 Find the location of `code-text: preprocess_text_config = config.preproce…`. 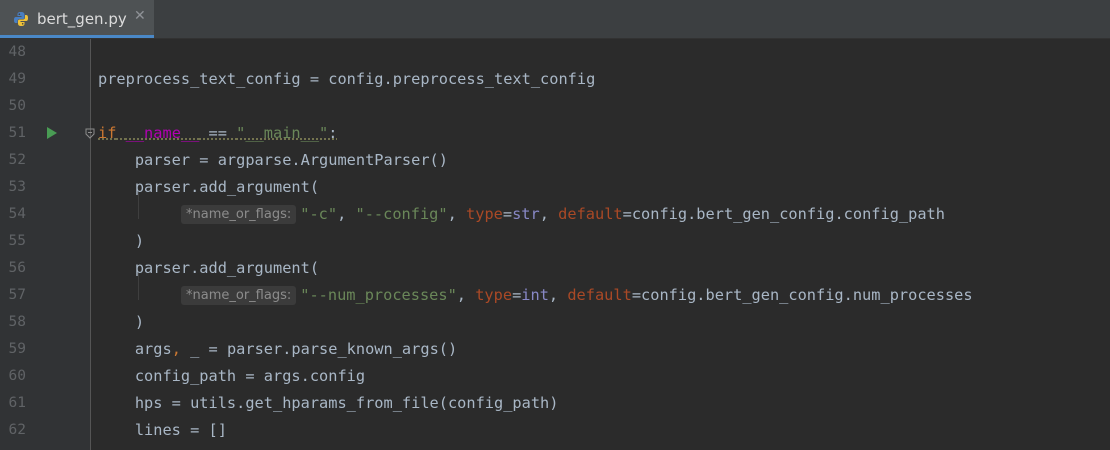

code-text: preprocess_text_config = config.preproce… is located at coordinates (346, 79).